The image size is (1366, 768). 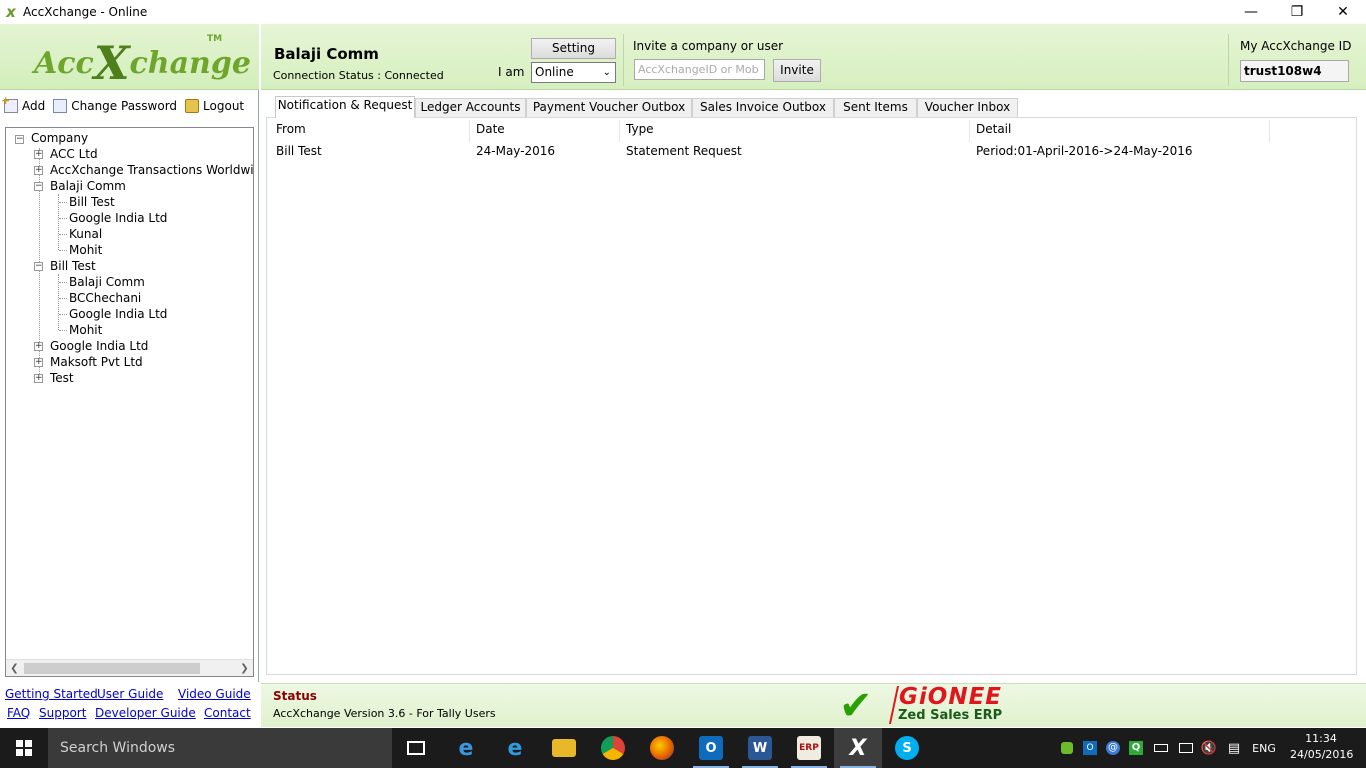 I want to click on scroll-right-icon: ❯, so click(x=244, y=668).